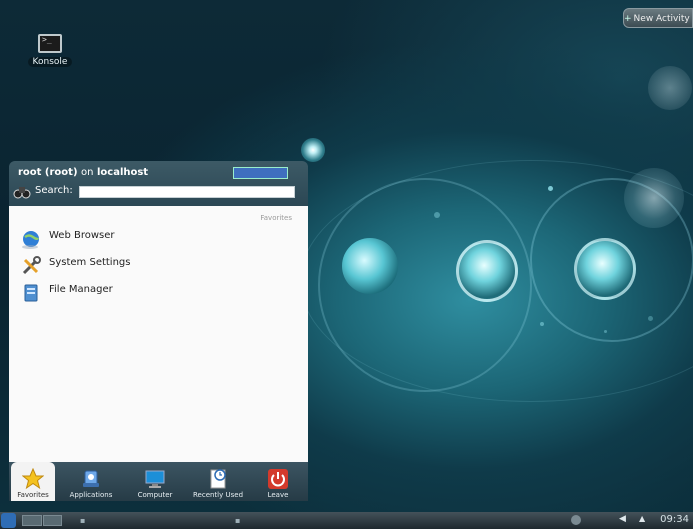 This screenshot has width=693, height=529. I want to click on tab-recently-used: Recently Used, so click(218, 481).